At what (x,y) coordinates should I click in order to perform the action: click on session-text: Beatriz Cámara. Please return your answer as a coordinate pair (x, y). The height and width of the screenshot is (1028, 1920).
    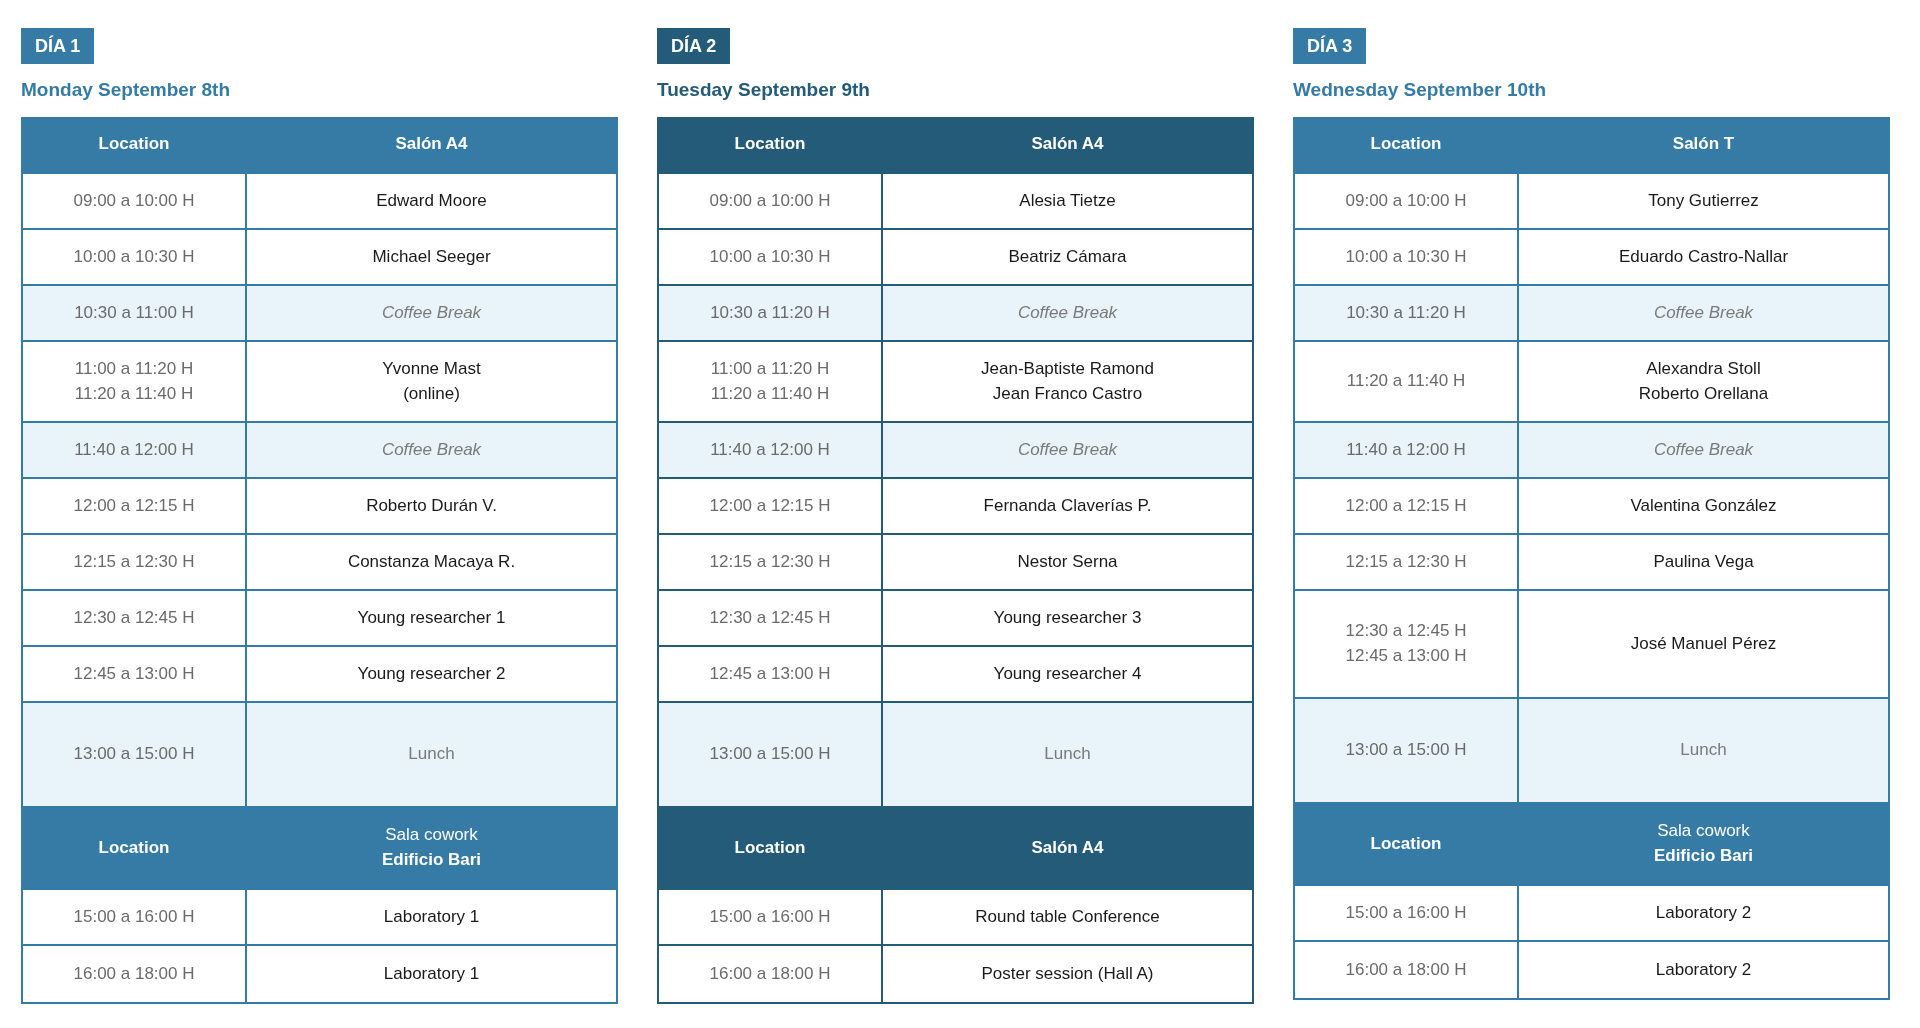
    Looking at the image, I should click on (1067, 256).